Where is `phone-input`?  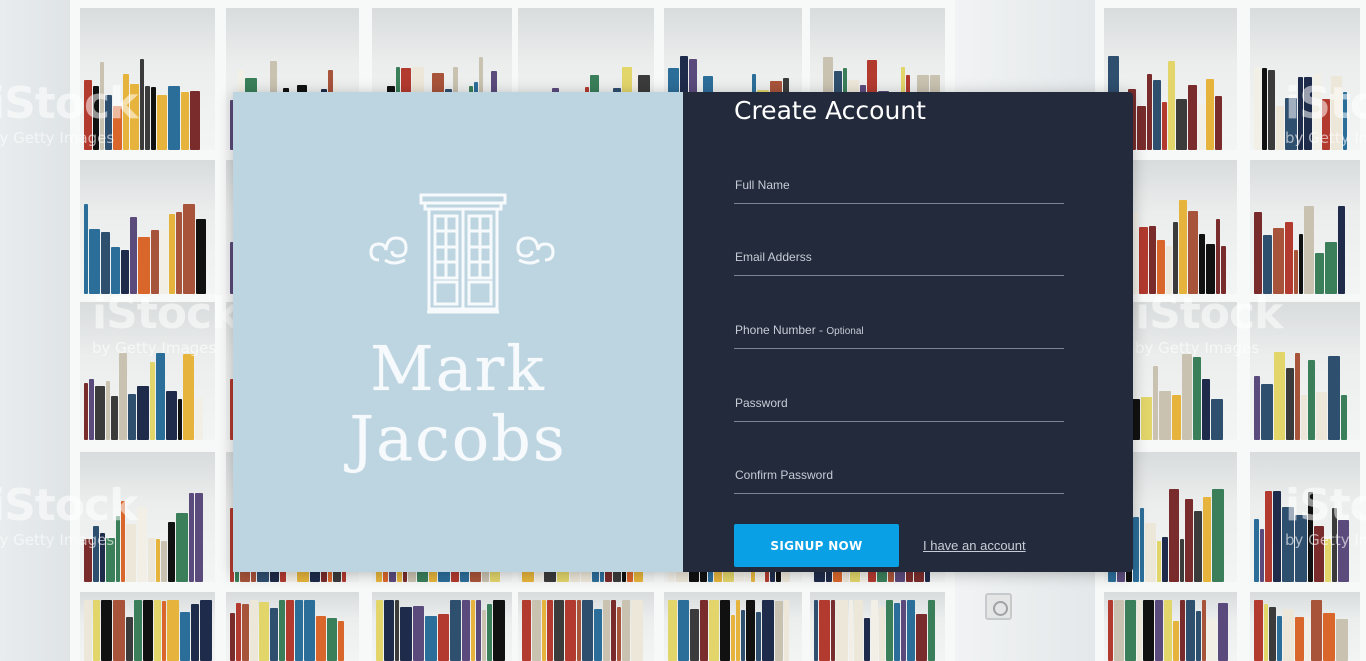
phone-input is located at coordinates (899, 333).